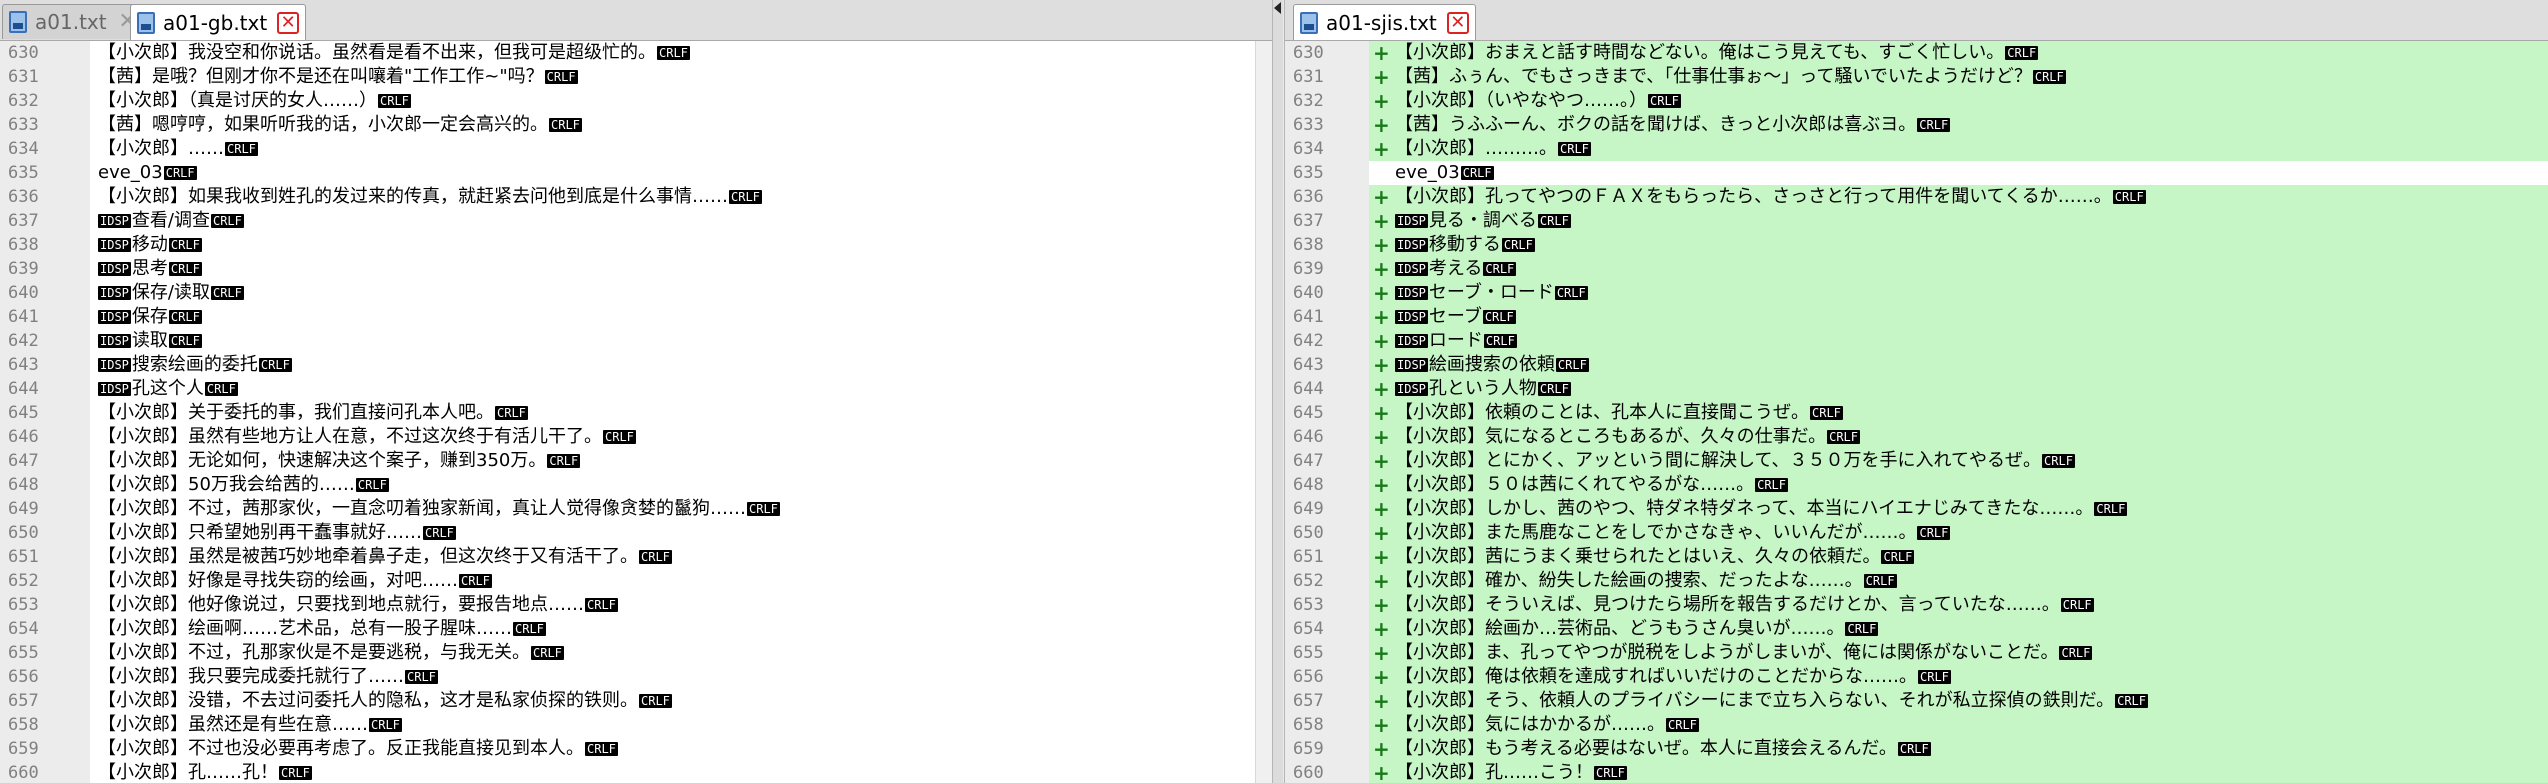 This screenshot has width=2548, height=783. I want to click on line-number: 636, so click(1308, 197).